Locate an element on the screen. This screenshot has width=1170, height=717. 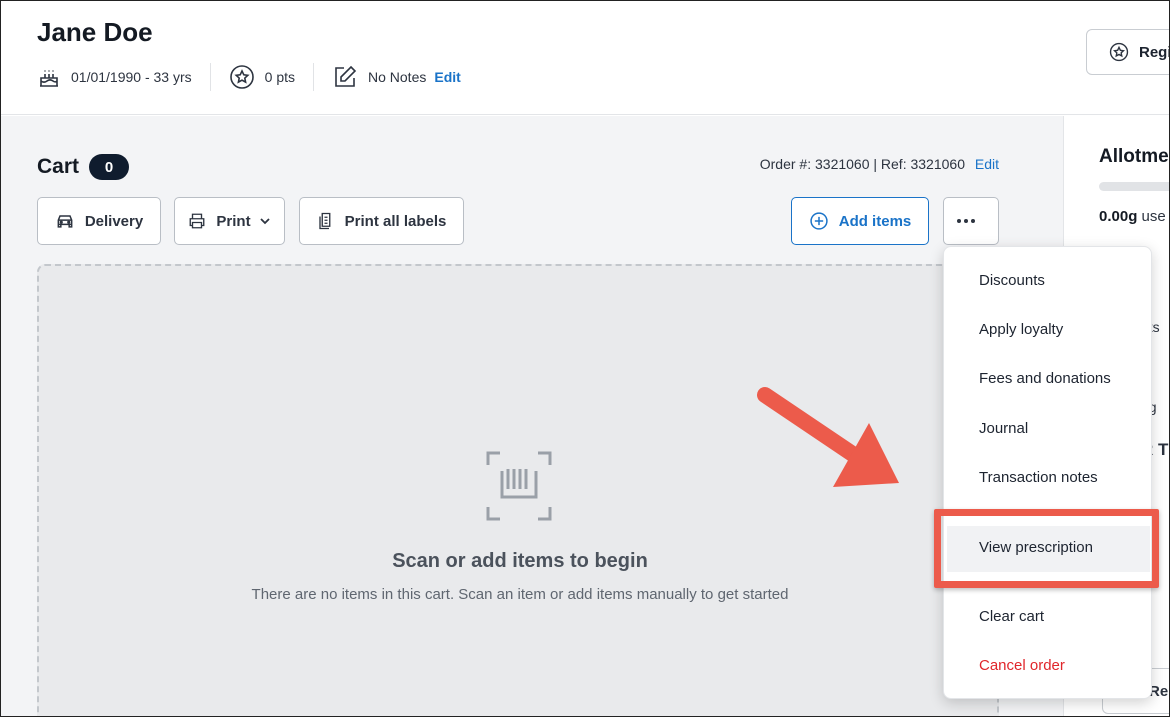
document-icon is located at coordinates (324, 221).